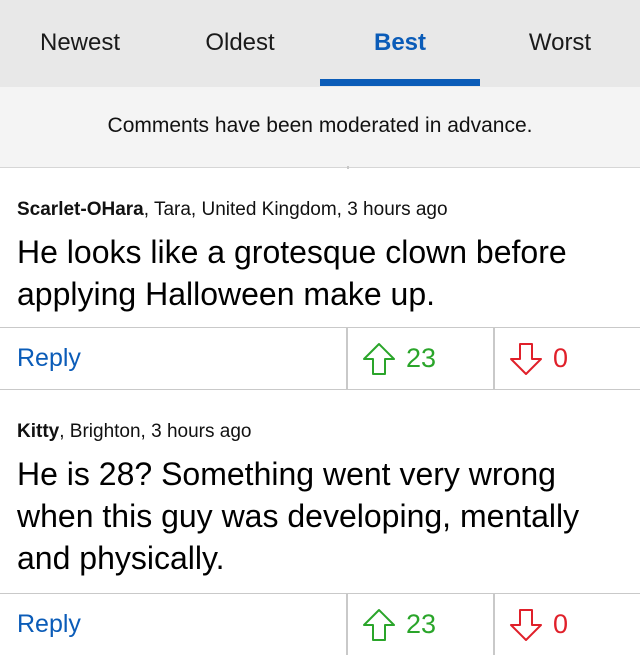  Describe the element at coordinates (320, 127) in the screenshot. I see `moderation-notice: Comments have been moderated in advance.` at that location.